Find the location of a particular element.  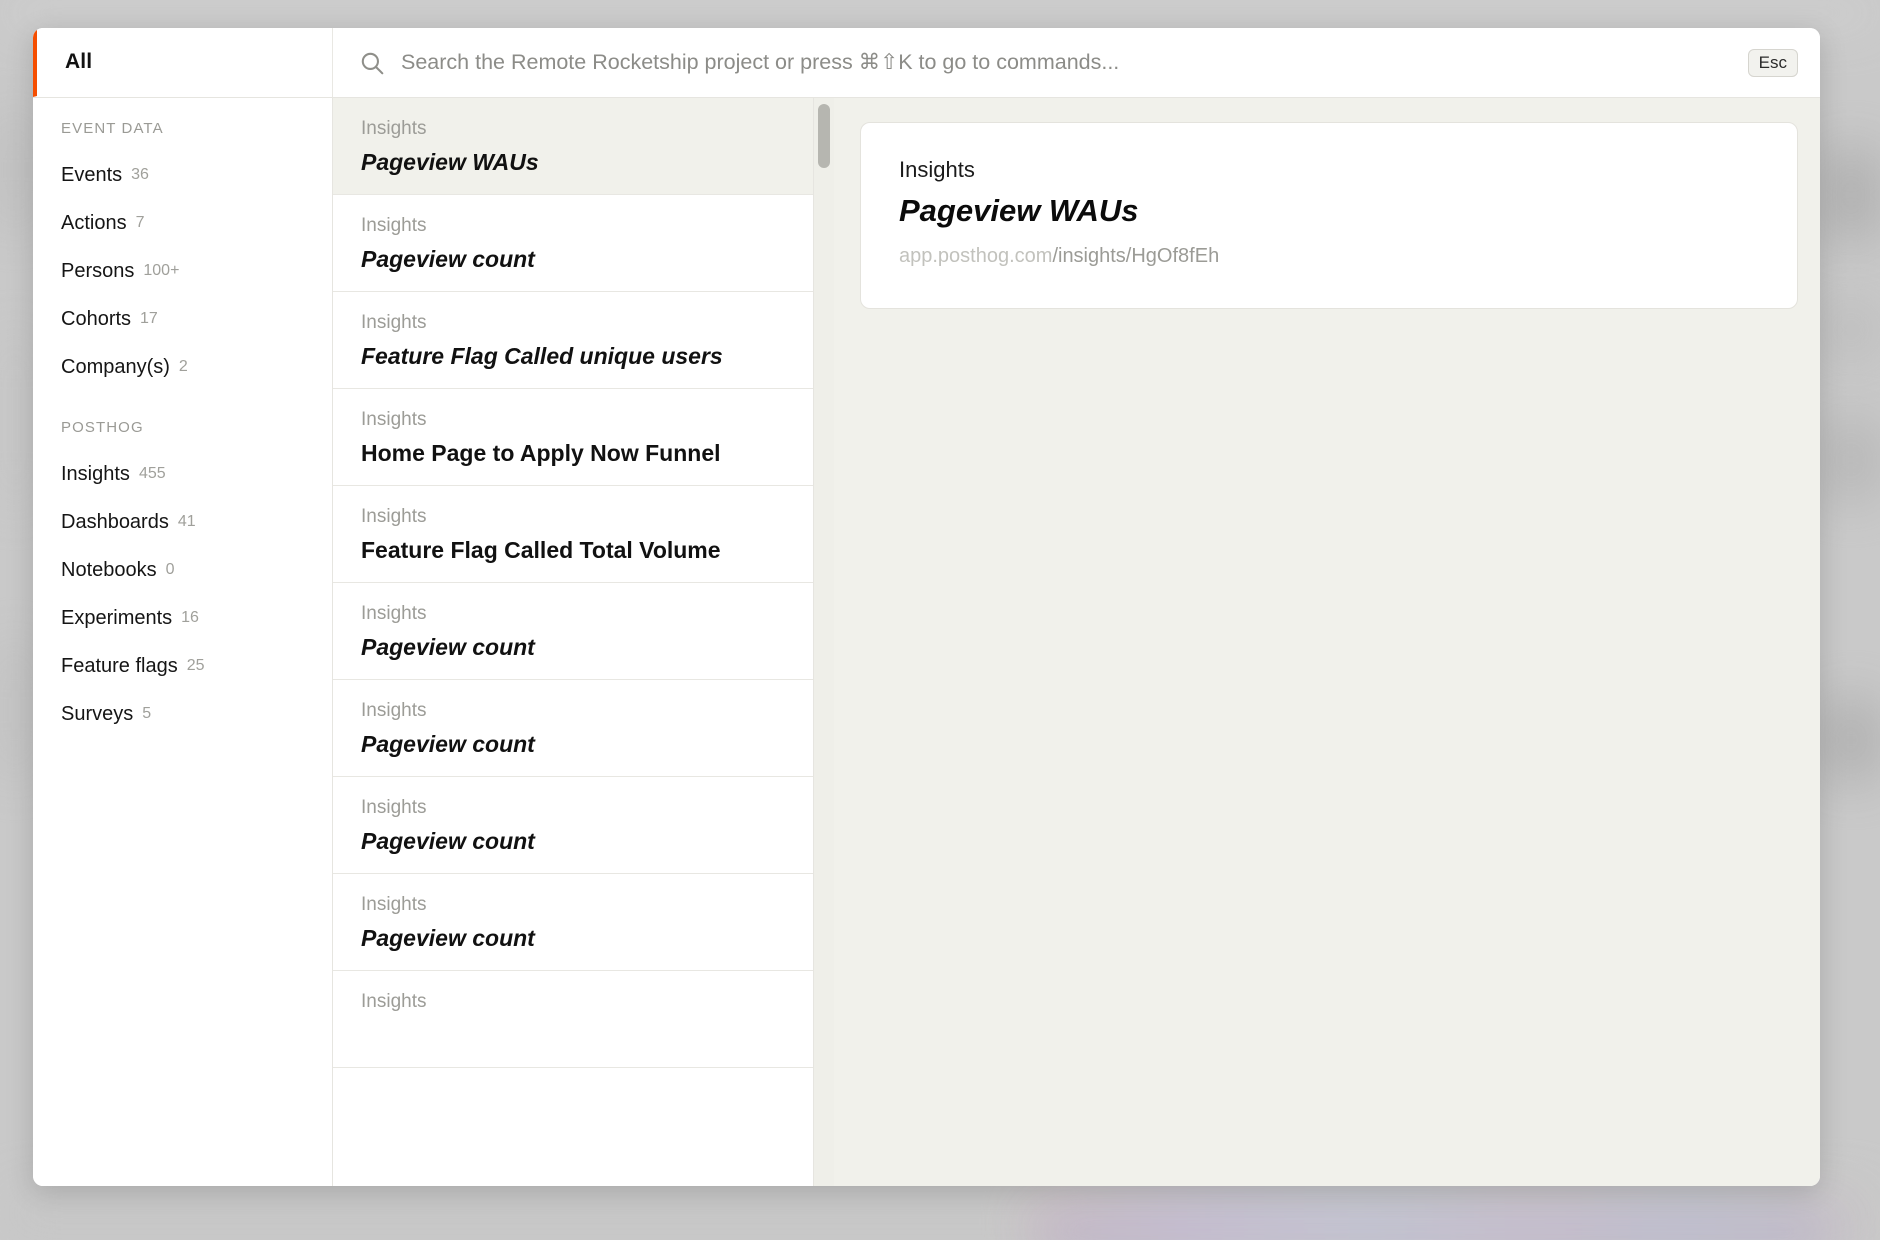

sidebar-item-companies: Company(s) 2 is located at coordinates (182, 367).